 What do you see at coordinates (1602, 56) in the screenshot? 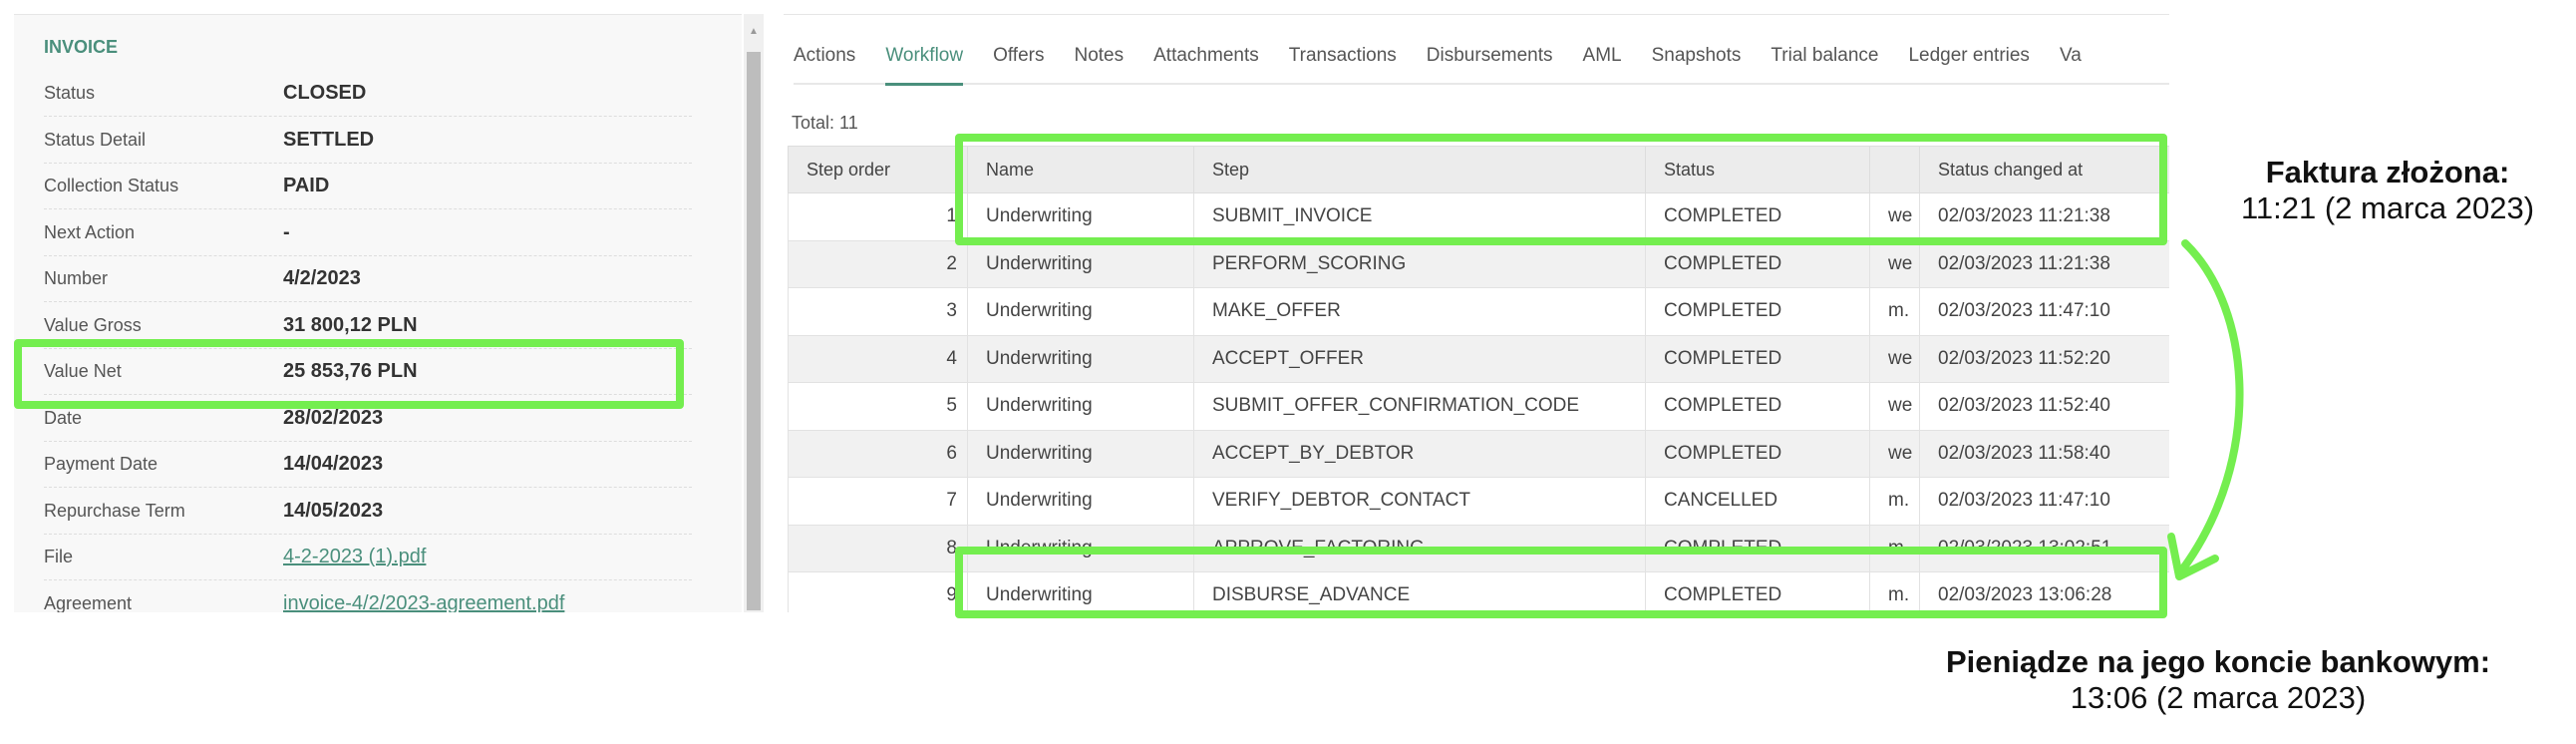
I see `tab-aml: AML` at bounding box center [1602, 56].